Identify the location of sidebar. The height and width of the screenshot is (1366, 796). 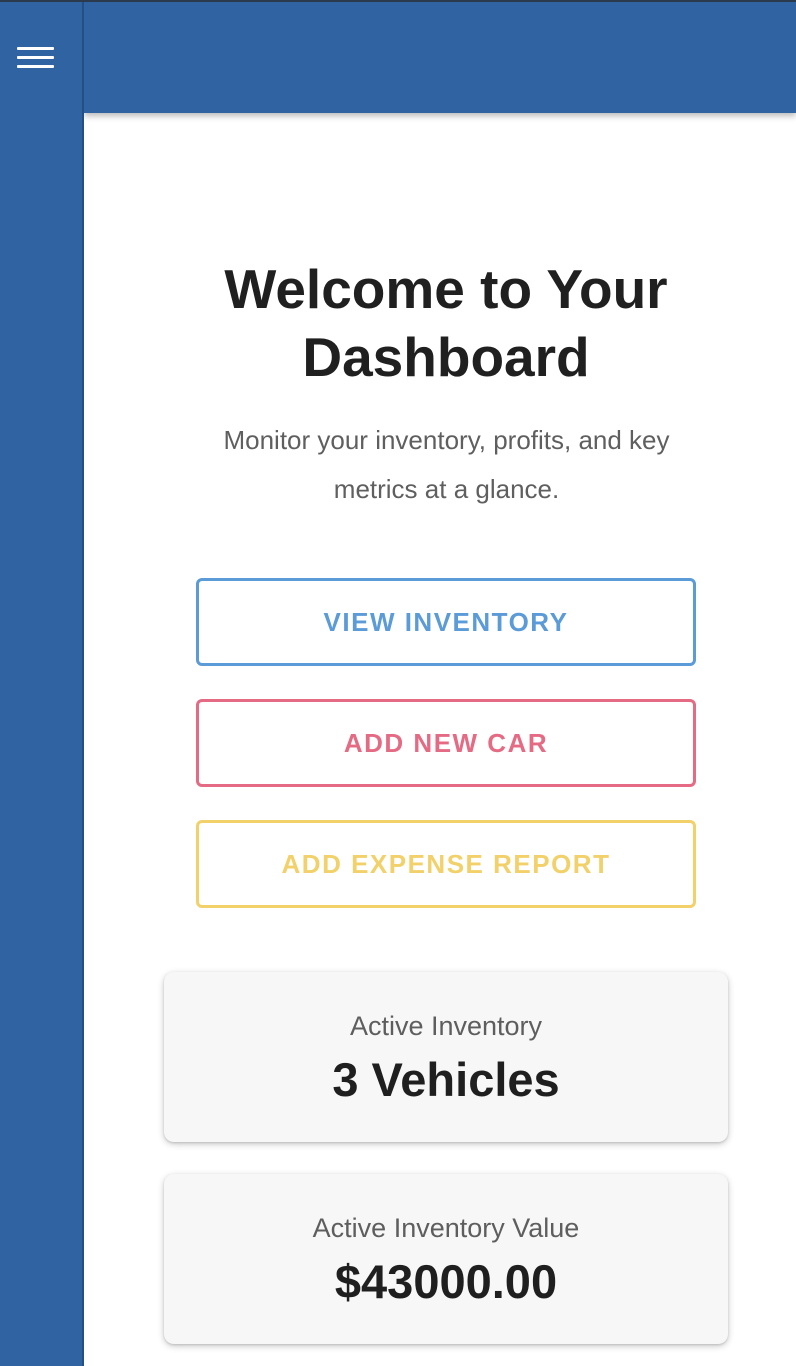
(42, 683).